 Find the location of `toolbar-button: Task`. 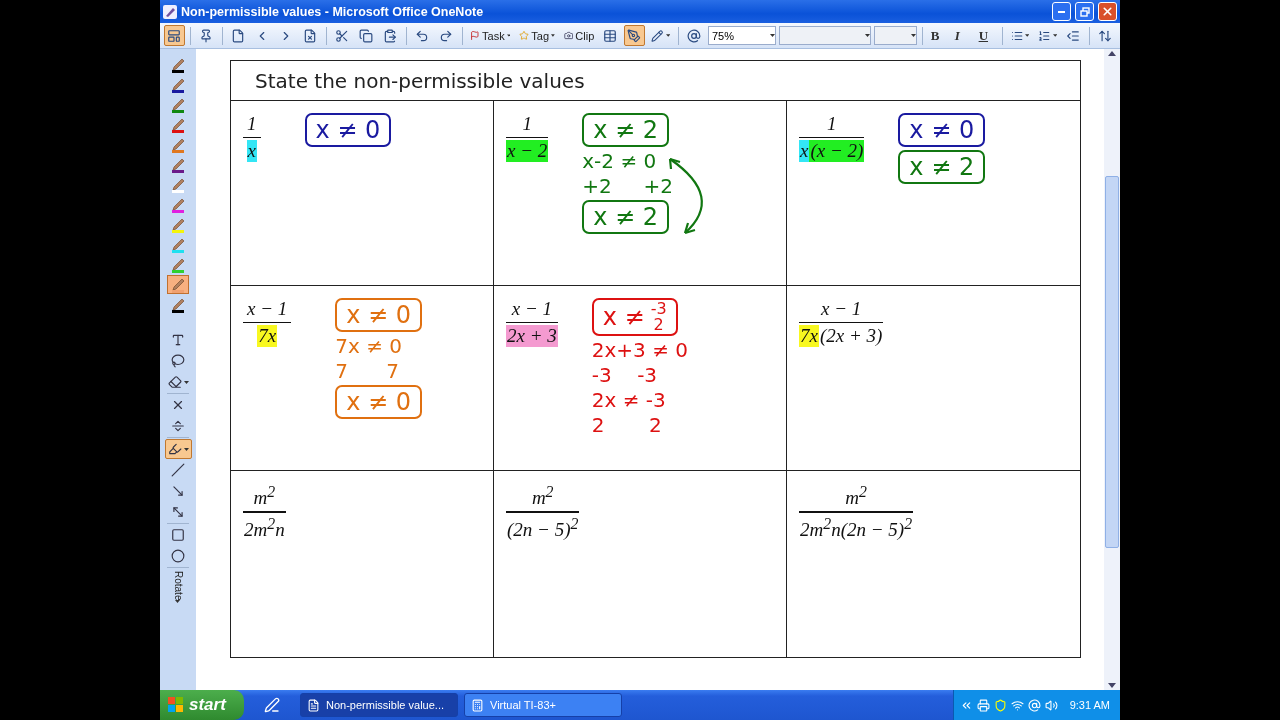

toolbar-button: Task is located at coordinates (490, 35).